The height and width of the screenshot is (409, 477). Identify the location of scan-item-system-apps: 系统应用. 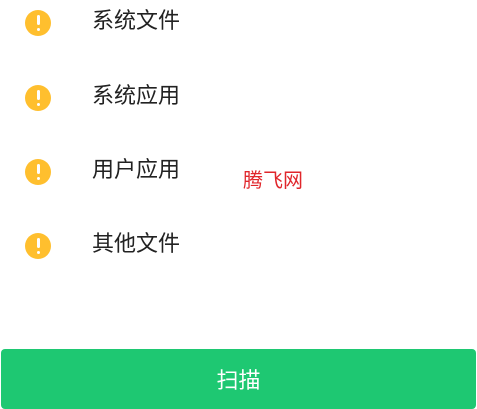
(238, 99).